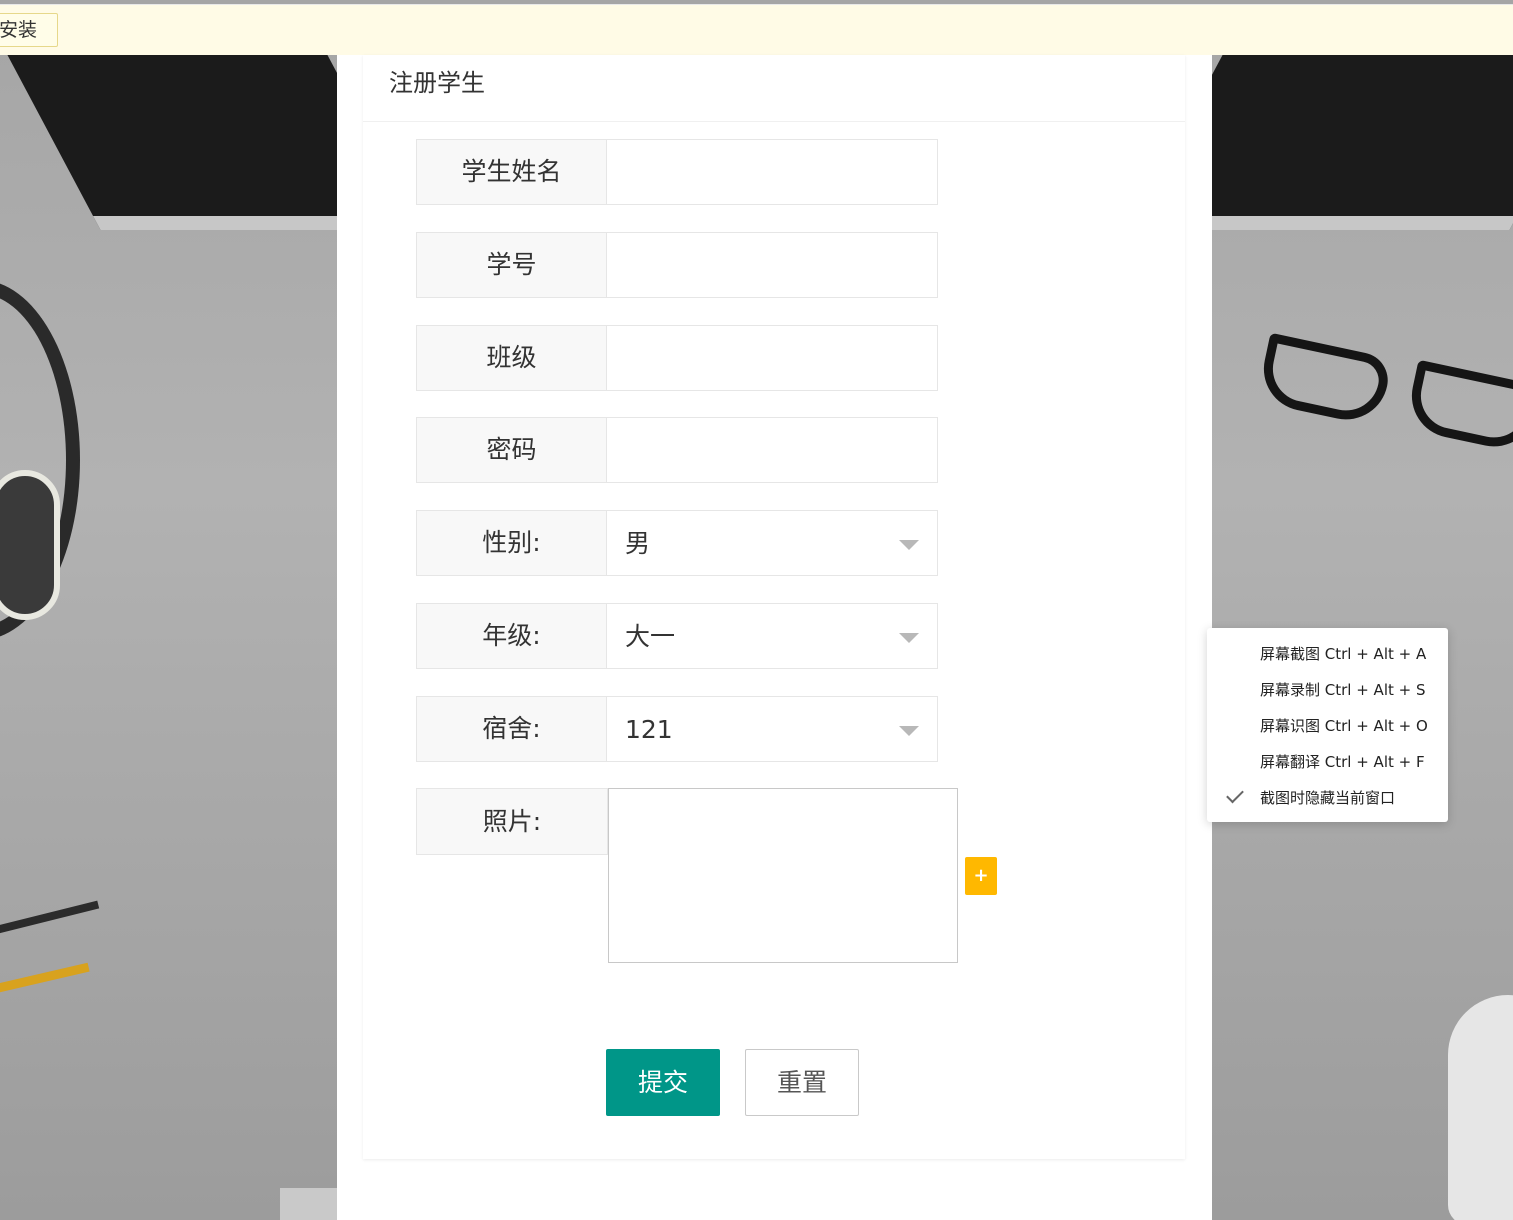 The width and height of the screenshot is (1513, 1220). Describe the element at coordinates (649, 729) in the screenshot. I see `dorm-selected-value: 121` at that location.